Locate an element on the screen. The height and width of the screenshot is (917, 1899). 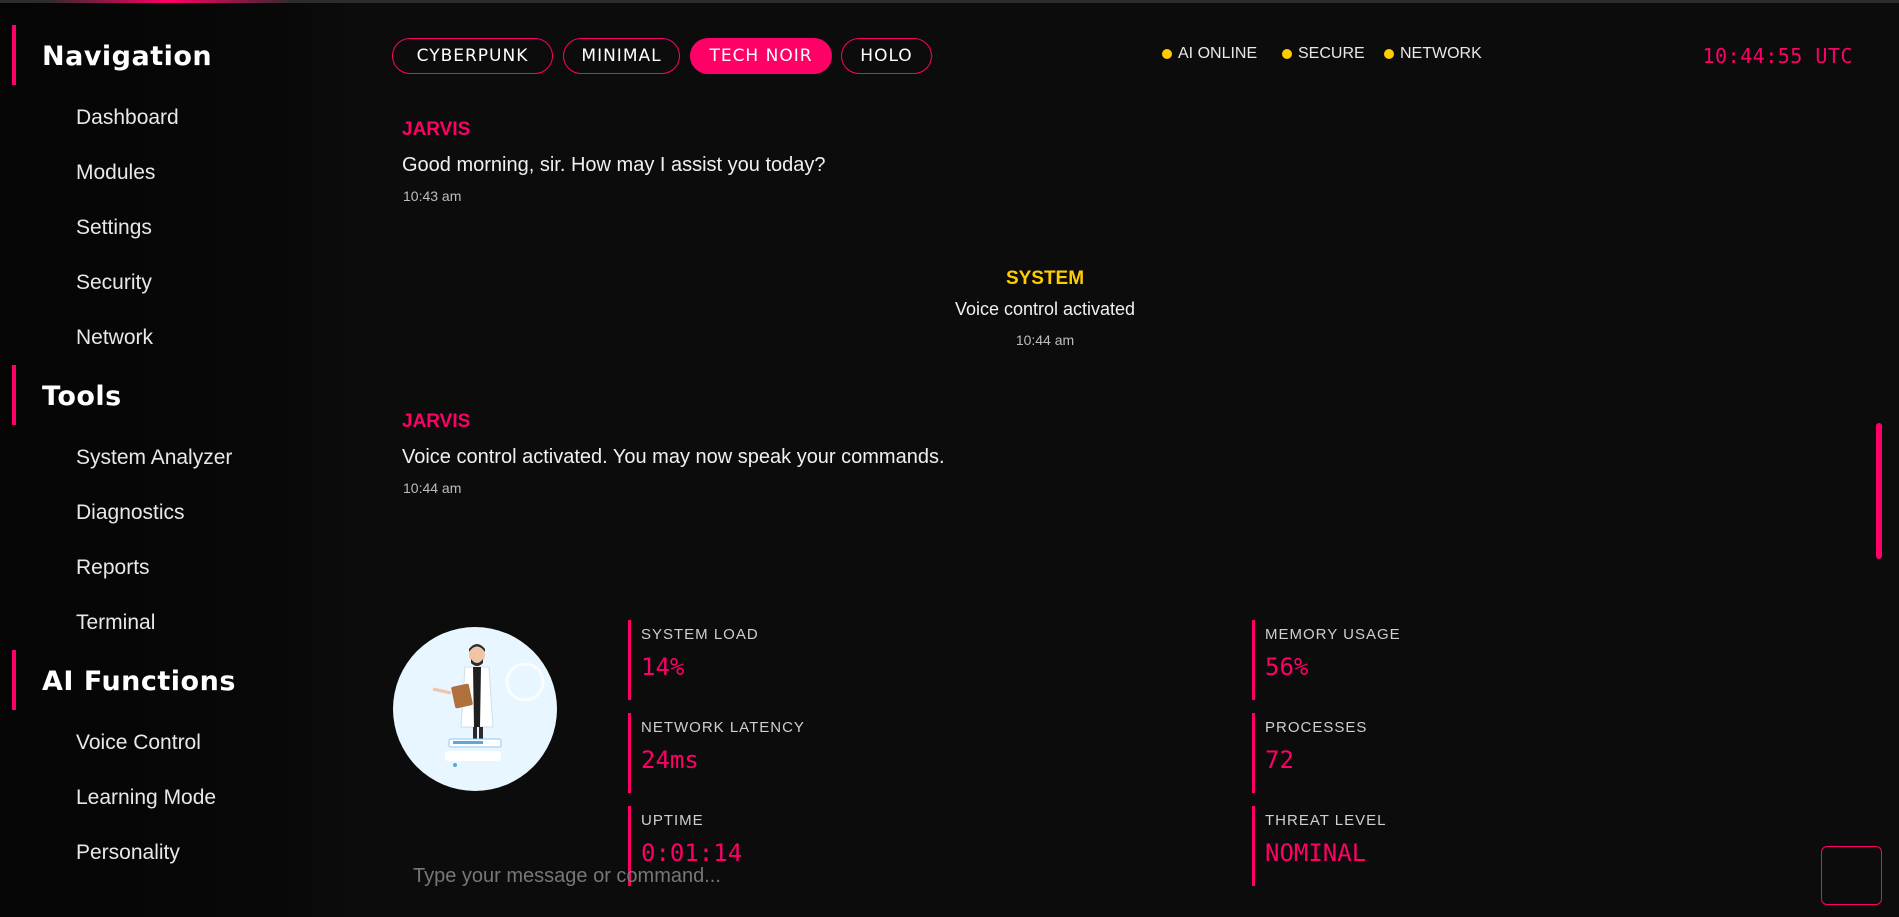
status-label: AI ONLINE is located at coordinates (1218, 53).